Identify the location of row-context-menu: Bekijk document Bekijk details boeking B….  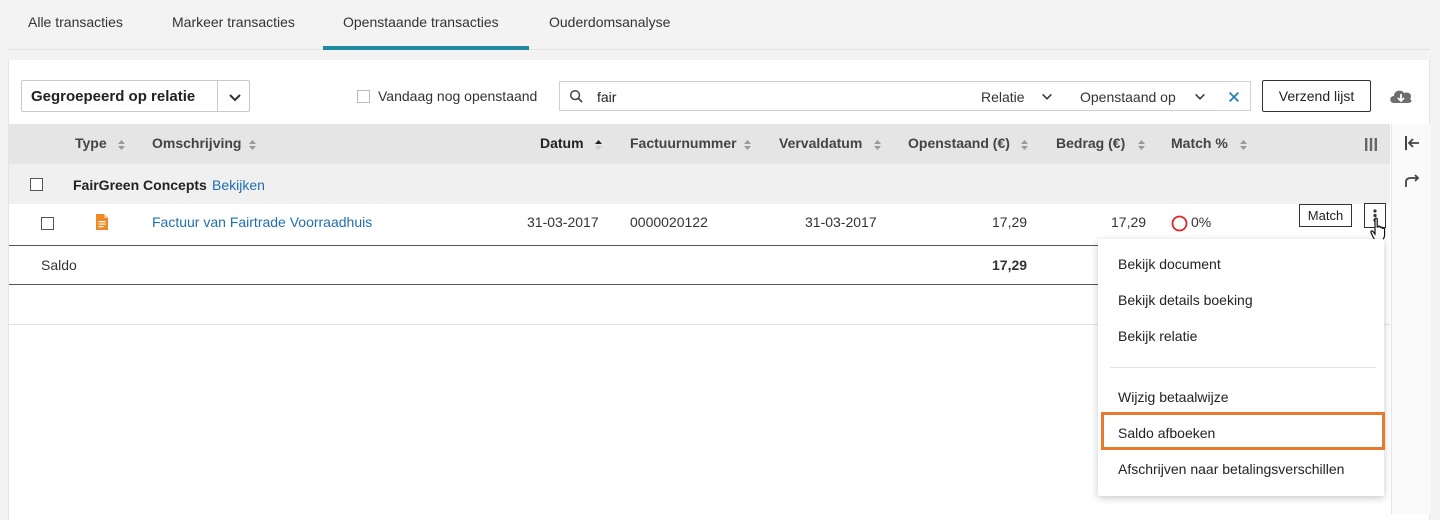
(1241, 367).